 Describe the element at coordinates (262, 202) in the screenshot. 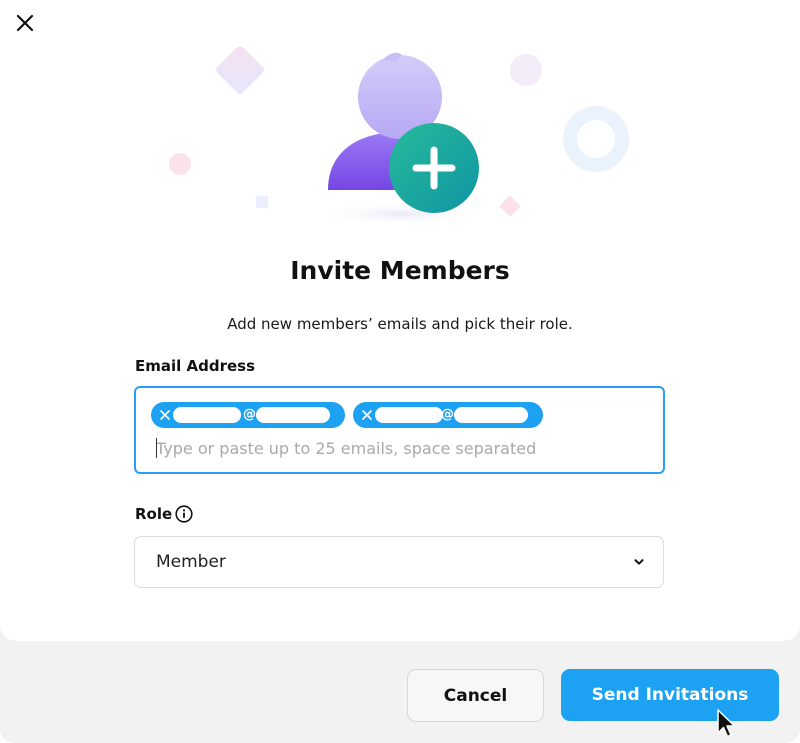

I see `square-shape` at that location.